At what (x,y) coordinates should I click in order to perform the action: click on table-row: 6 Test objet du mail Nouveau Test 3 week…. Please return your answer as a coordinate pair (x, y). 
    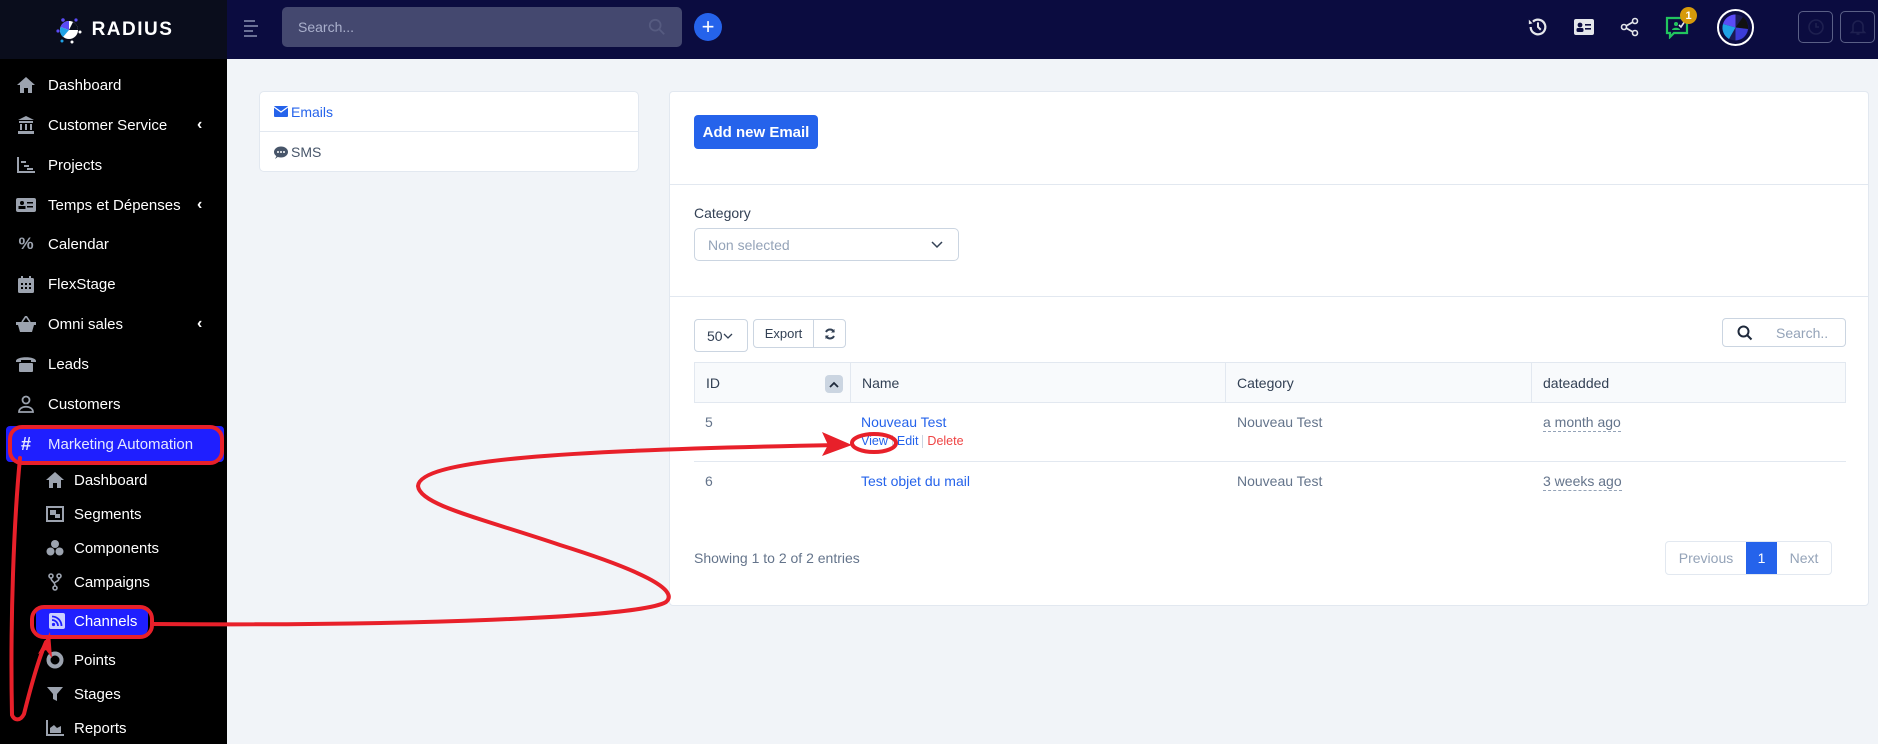
    Looking at the image, I should click on (1270, 481).